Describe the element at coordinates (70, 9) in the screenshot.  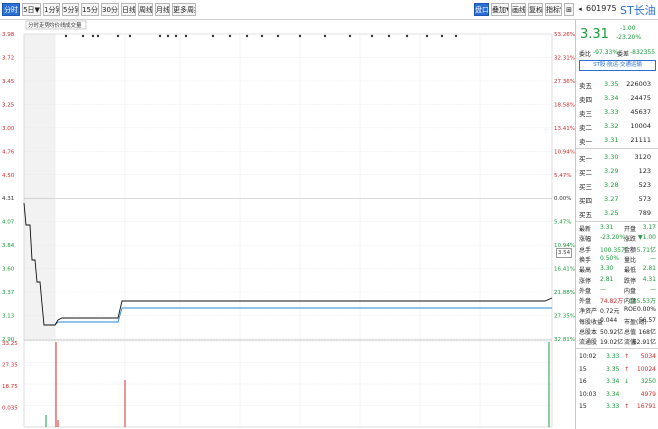
I see `tab-5min: 5分钟` at that location.